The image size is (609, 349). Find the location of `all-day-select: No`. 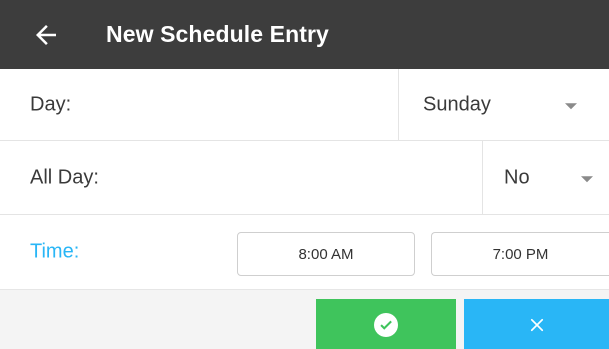

all-day-select: No is located at coordinates (545, 177).